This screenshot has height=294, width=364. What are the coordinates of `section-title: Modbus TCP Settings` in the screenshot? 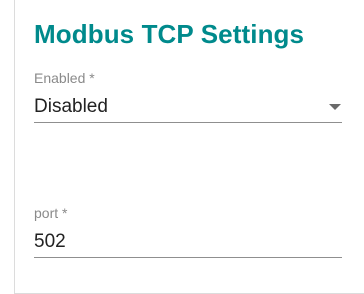 It's located at (169, 34).